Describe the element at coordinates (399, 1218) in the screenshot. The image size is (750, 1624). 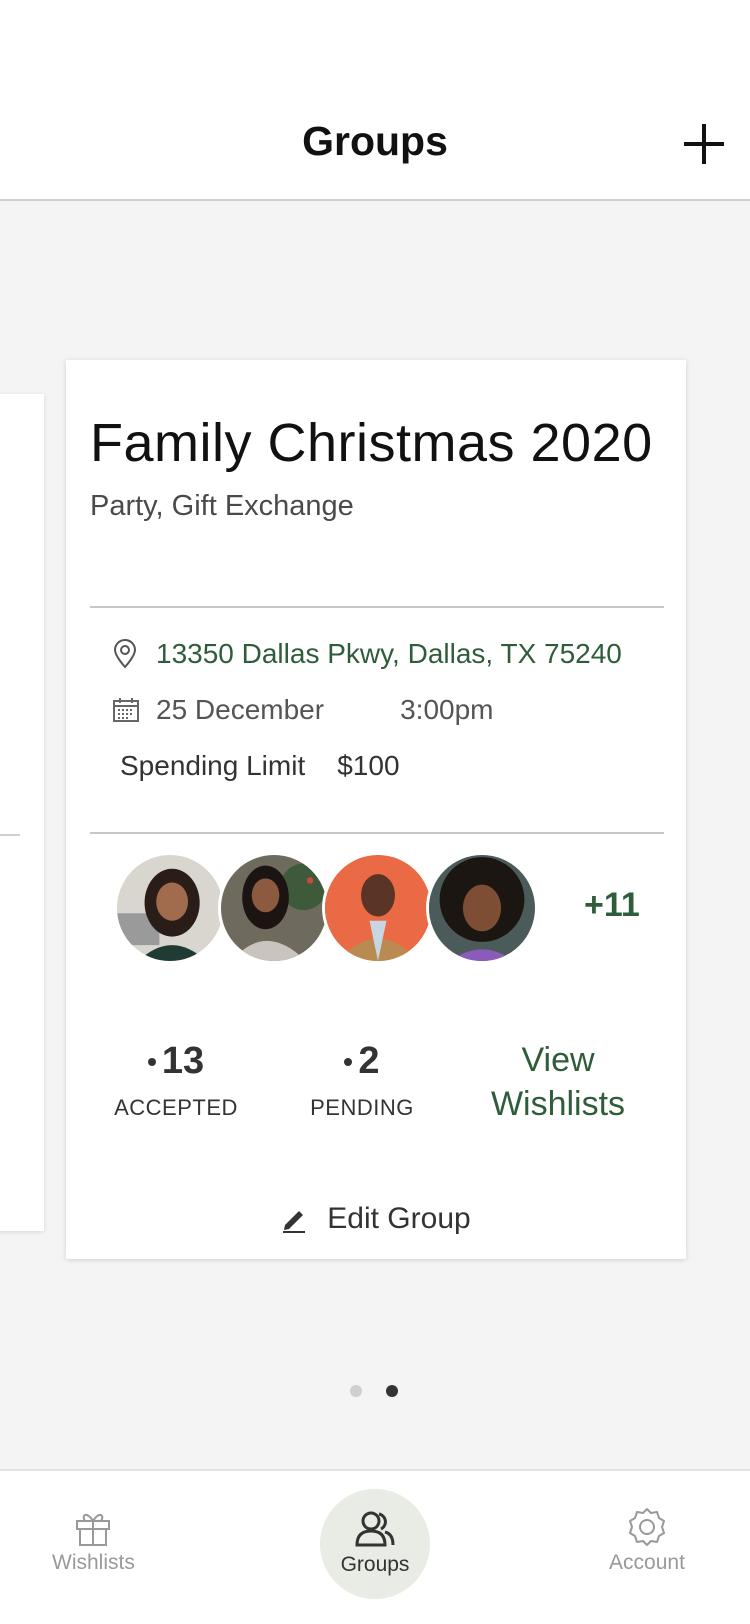
I see `edit-group-label: Edit Group` at that location.